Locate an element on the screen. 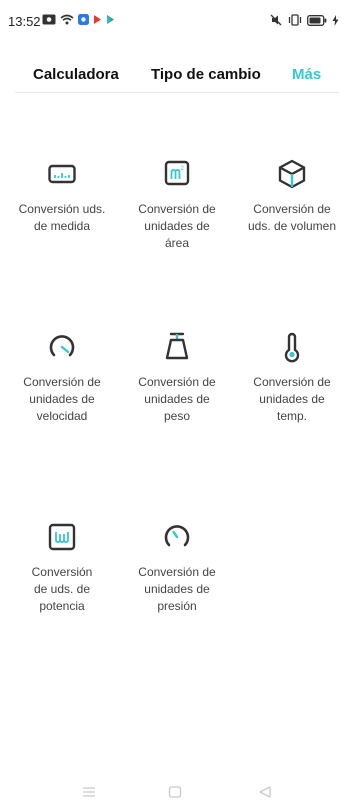 The width and height of the screenshot is (347, 810). tool-temperature-conversion: Conversión de unidades de temp. is located at coordinates (290, 377).